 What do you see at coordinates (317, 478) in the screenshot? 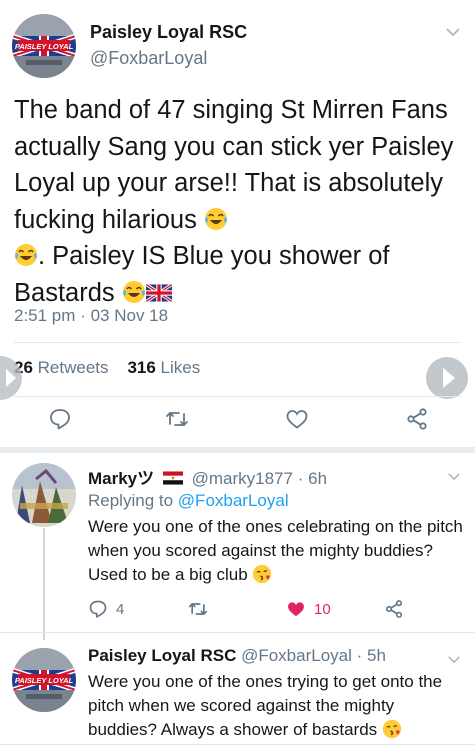
I see `reply-time: 6h` at bounding box center [317, 478].